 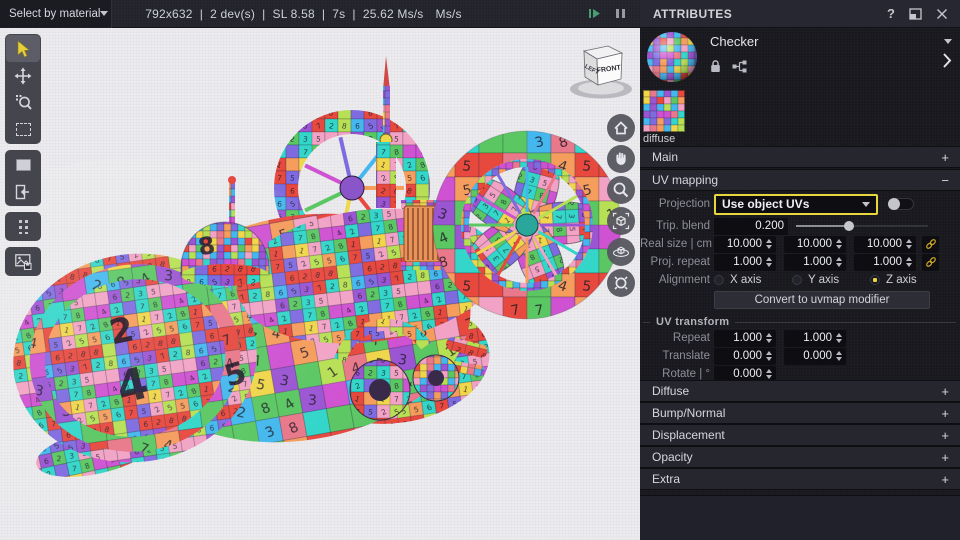 I want to click on toolbar-group-region, so click(x=23, y=178).